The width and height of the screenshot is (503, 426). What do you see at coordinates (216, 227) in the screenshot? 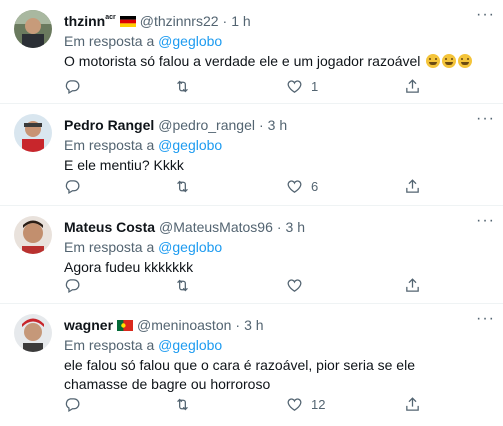
I see `user-handle: @MateusMatos96` at bounding box center [216, 227].